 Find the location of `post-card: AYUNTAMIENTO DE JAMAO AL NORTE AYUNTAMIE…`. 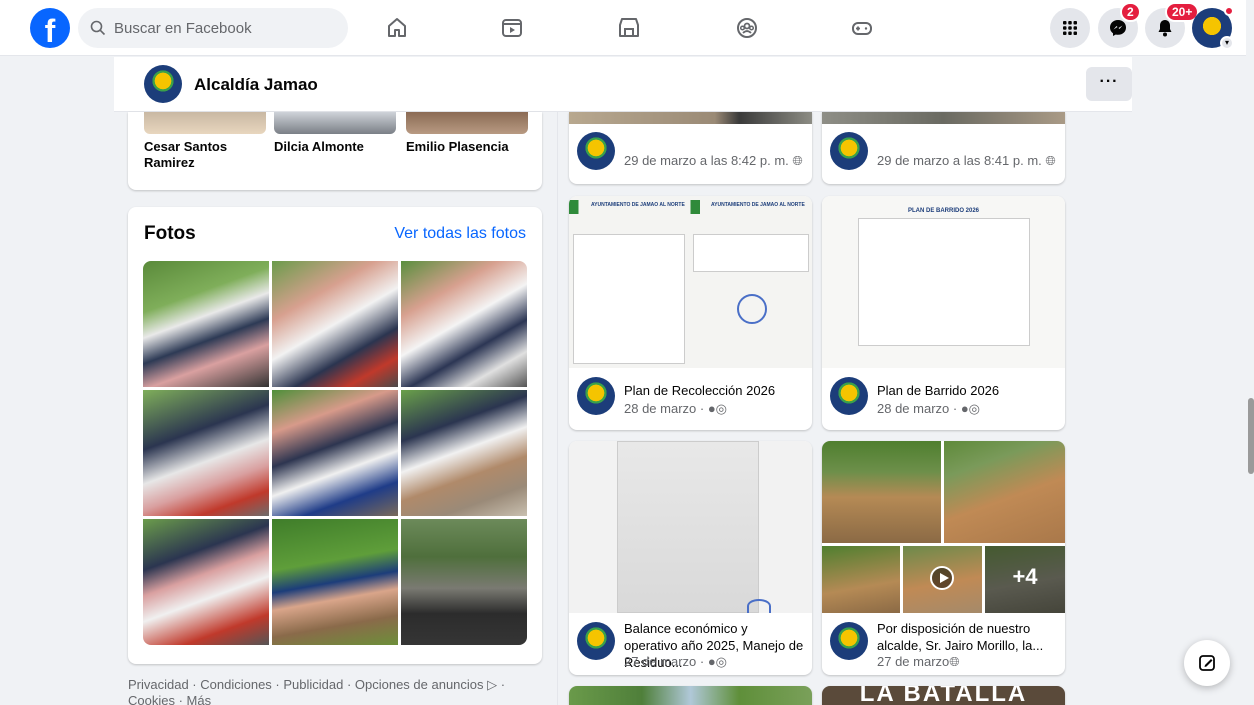

post-card: AYUNTAMIENTO DE JAMAO AL NORTE AYUNTAMIE… is located at coordinates (690, 313).